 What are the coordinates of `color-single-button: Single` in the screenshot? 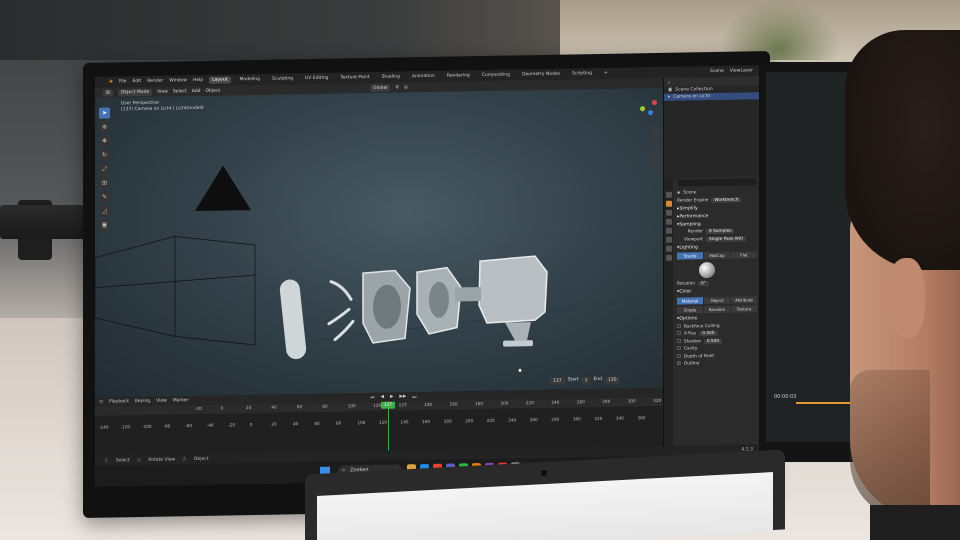 It's located at (690, 309).